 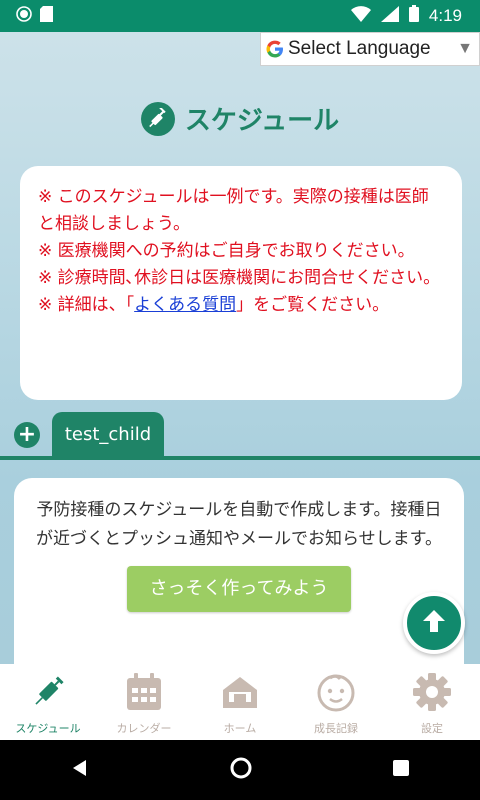 I want to click on bottom-nav: スケジュール カレンダー ホーム 成長記録 設定, so click(x=240, y=702).